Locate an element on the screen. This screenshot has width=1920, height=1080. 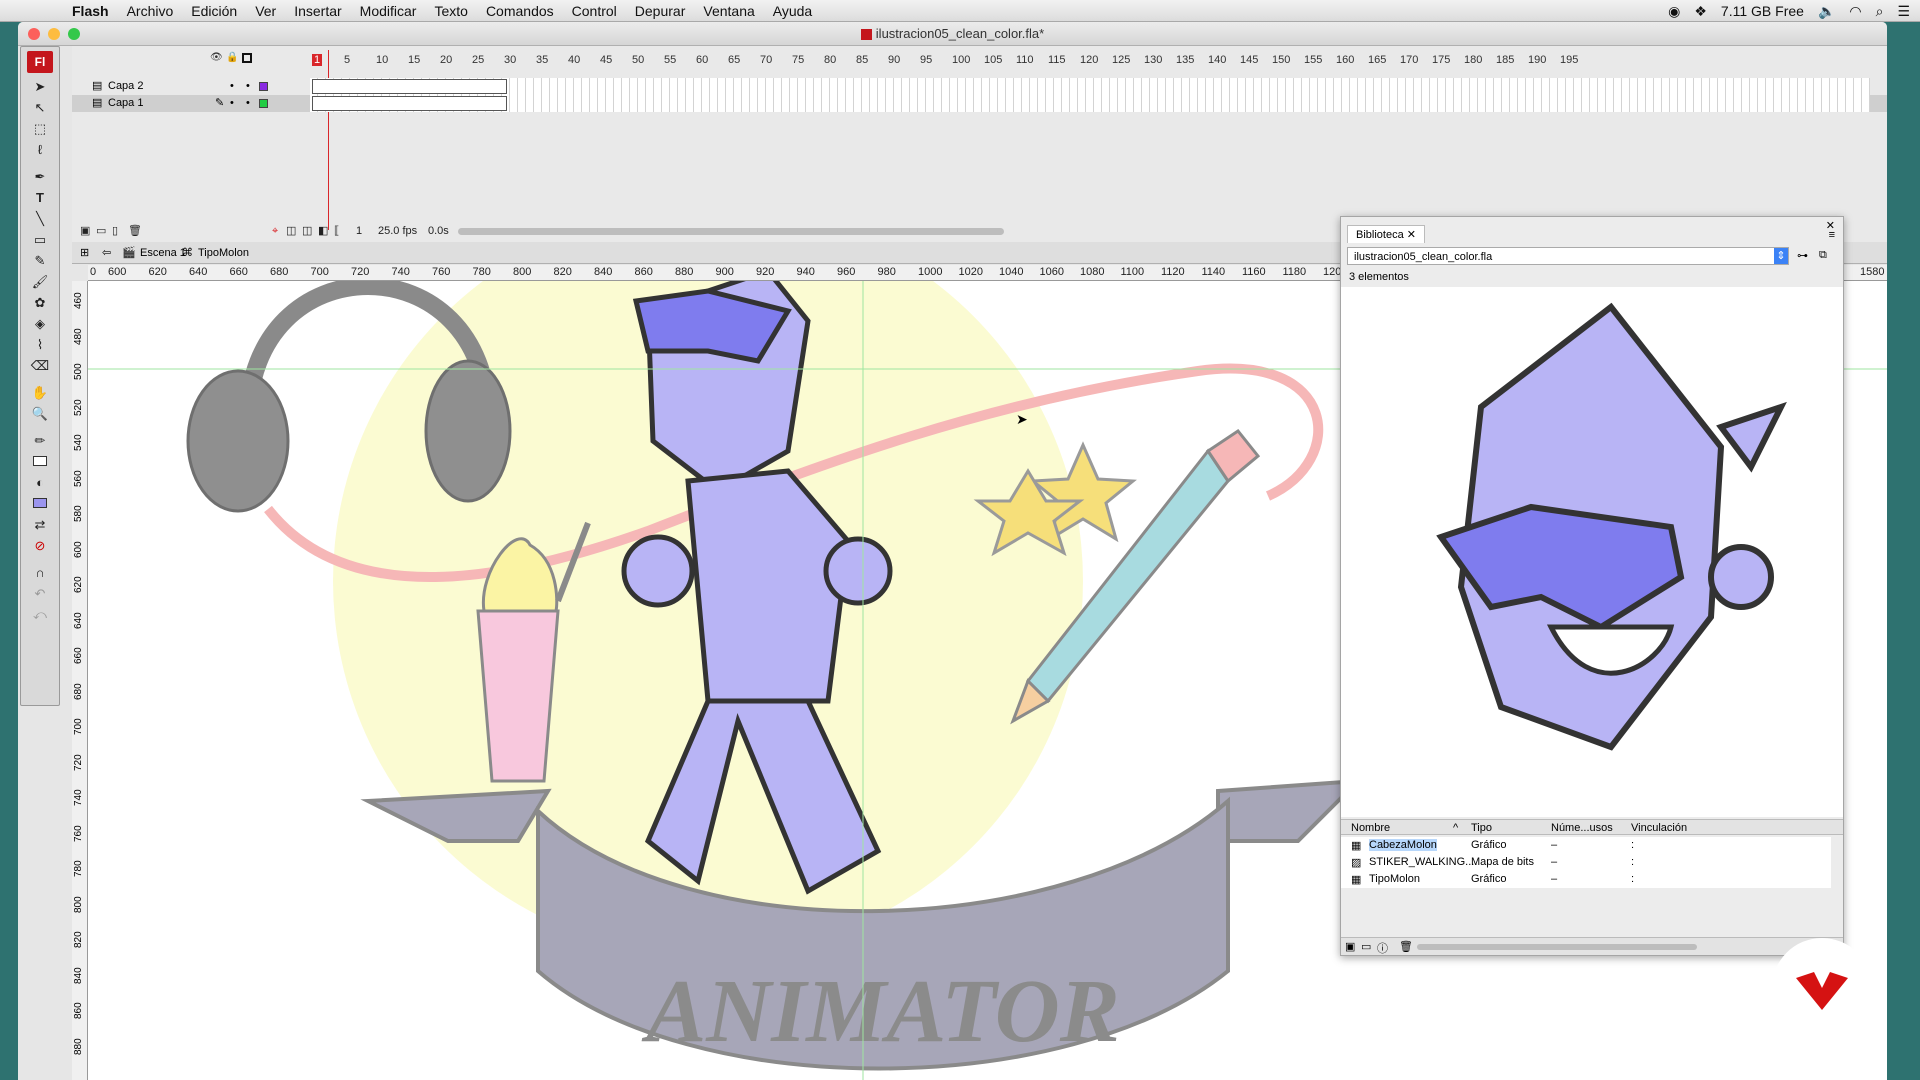
onion-outline-icon: ◫ is located at coordinates (307, 231).